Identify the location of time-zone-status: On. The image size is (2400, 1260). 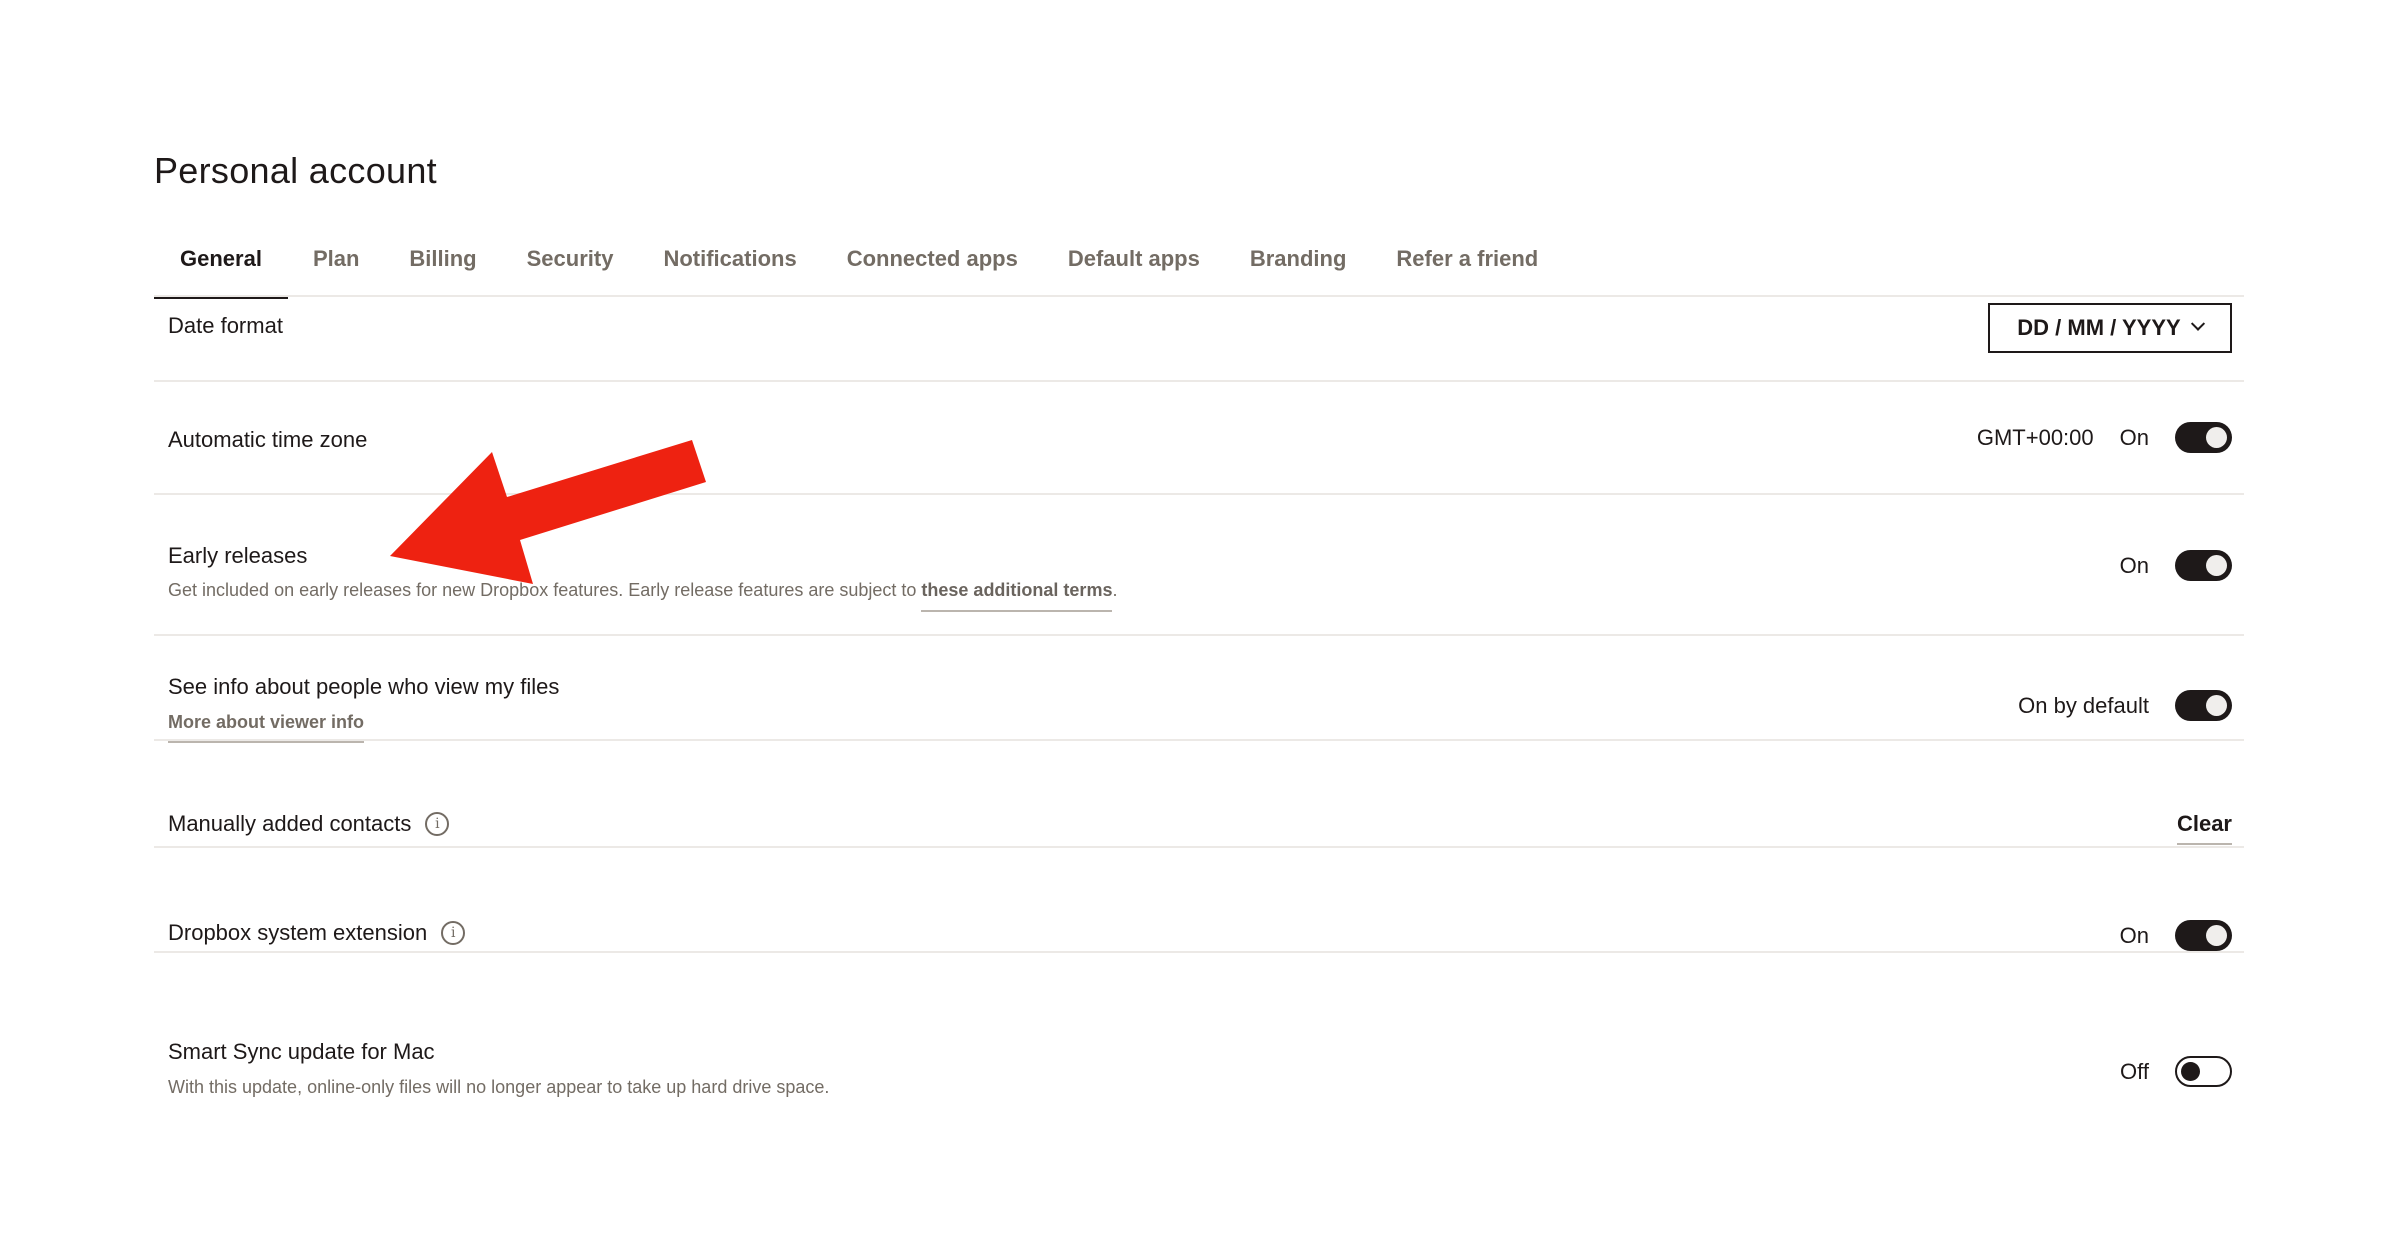
(2134, 437).